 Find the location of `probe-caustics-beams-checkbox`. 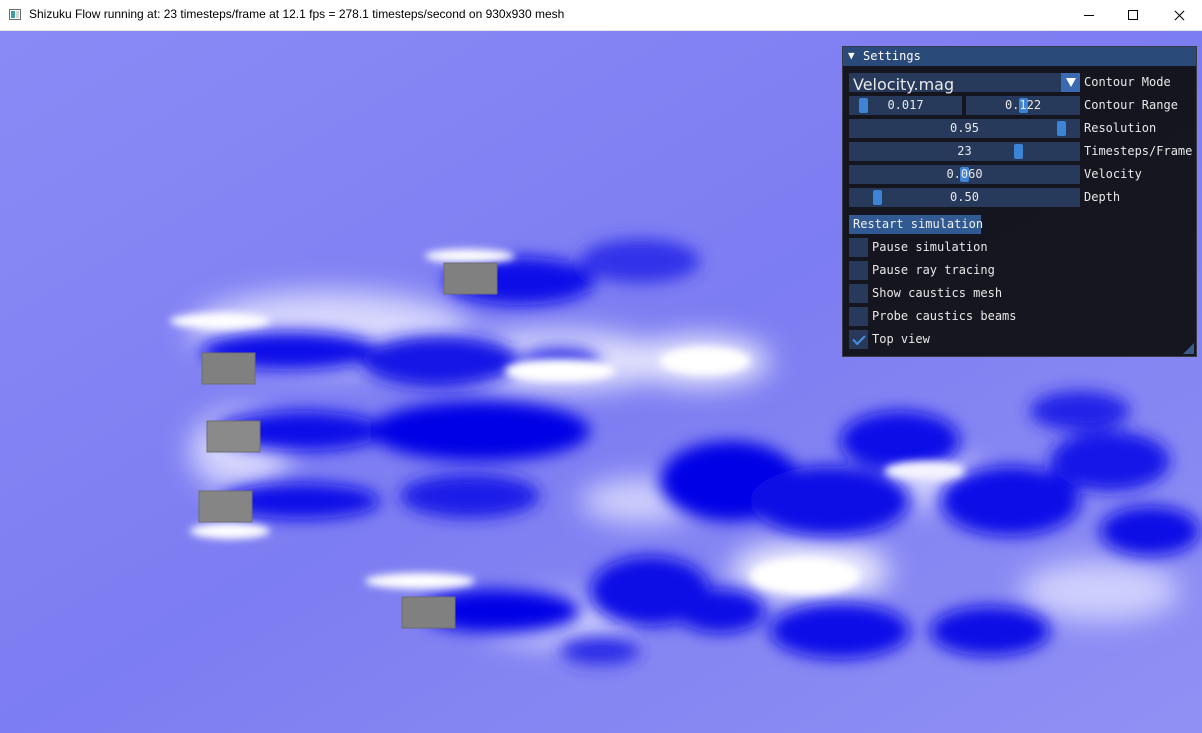

probe-caustics-beams-checkbox is located at coordinates (858, 316).